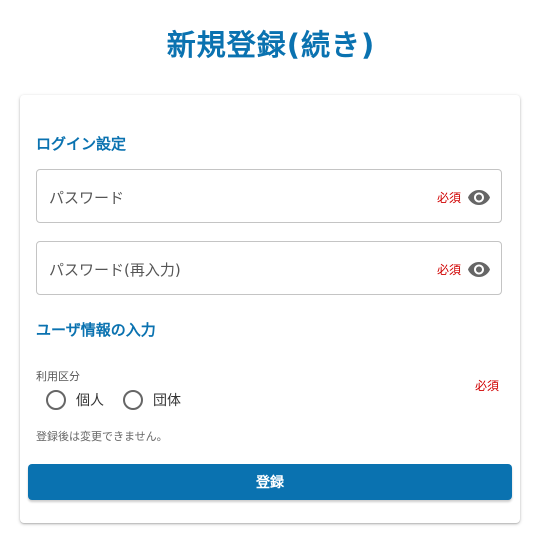 This screenshot has height=545, width=542. What do you see at coordinates (269, 268) in the screenshot?
I see `password-confirm-field: パスワード(再入力) 必須` at bounding box center [269, 268].